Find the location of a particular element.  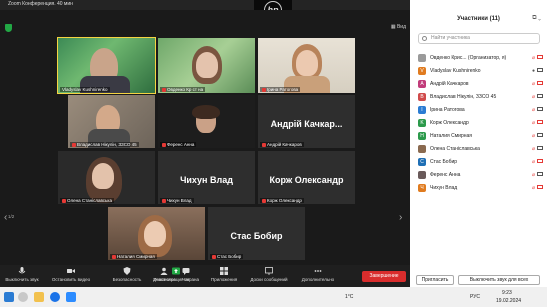

avatar: V is located at coordinates (422, 71).